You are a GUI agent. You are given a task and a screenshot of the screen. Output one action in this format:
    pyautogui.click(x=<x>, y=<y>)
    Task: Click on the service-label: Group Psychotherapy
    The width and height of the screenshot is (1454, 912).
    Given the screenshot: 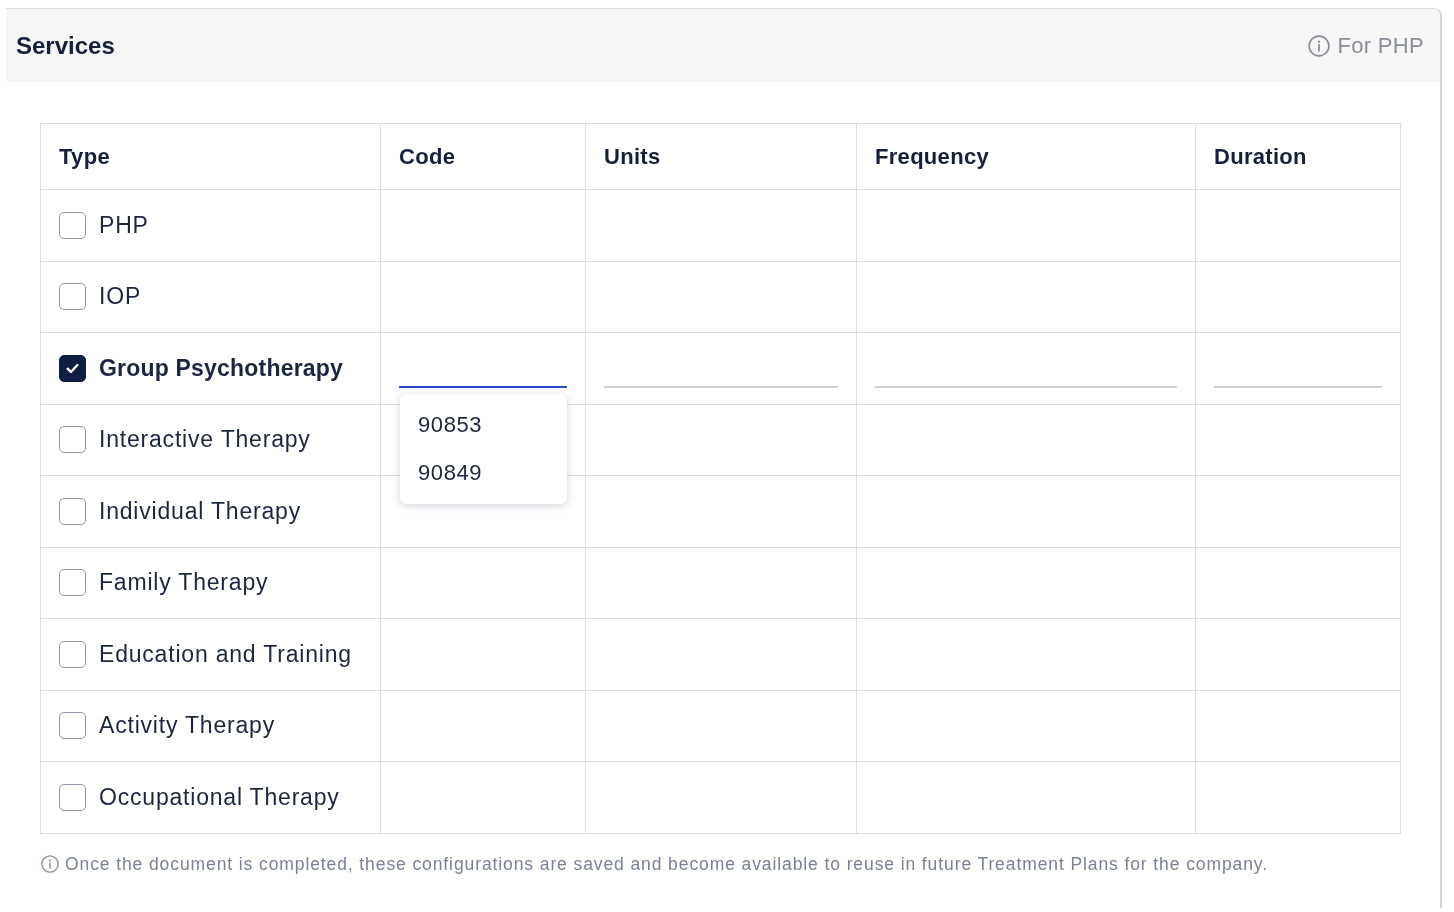 What is the action you would take?
    pyautogui.click(x=221, y=368)
    